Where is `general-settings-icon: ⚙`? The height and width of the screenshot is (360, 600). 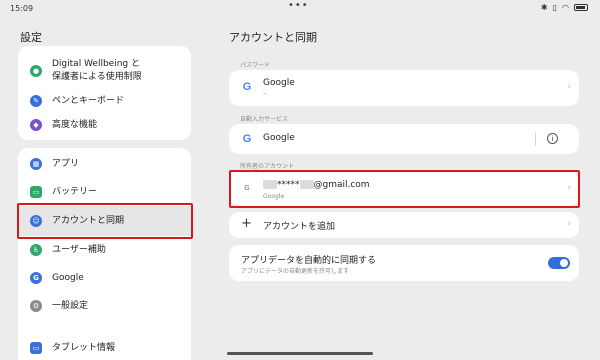 general-settings-icon: ⚙ is located at coordinates (36, 306).